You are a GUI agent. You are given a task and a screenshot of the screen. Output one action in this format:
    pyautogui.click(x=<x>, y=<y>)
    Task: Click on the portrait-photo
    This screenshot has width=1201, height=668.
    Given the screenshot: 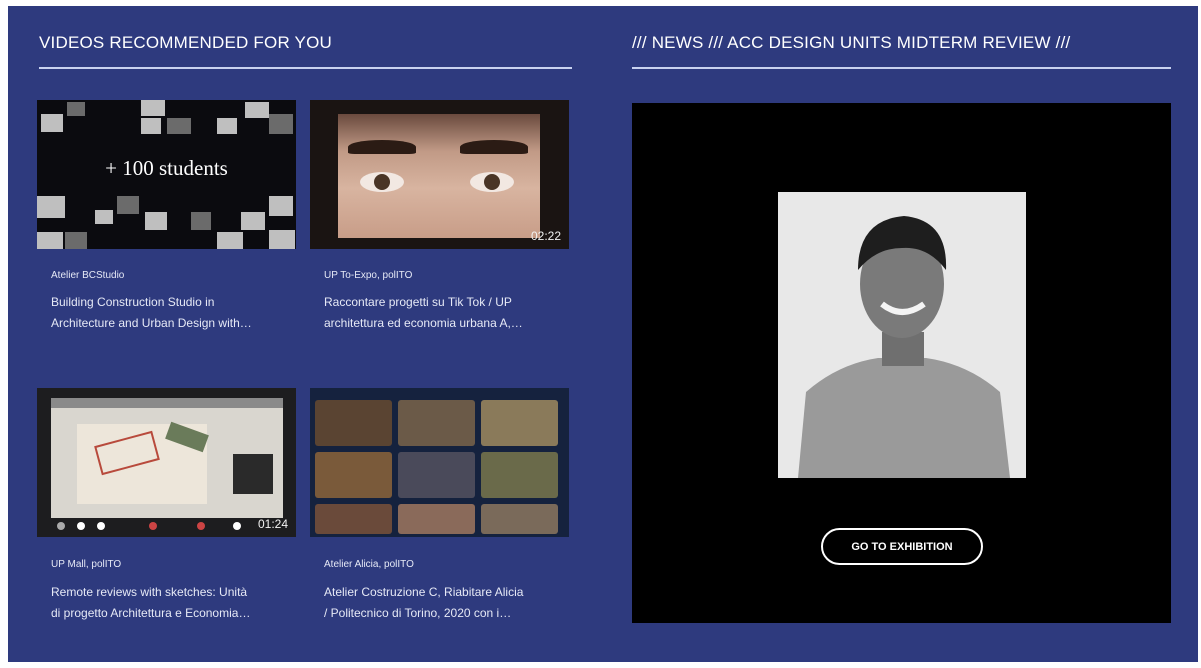 What is the action you would take?
    pyautogui.click(x=902, y=335)
    